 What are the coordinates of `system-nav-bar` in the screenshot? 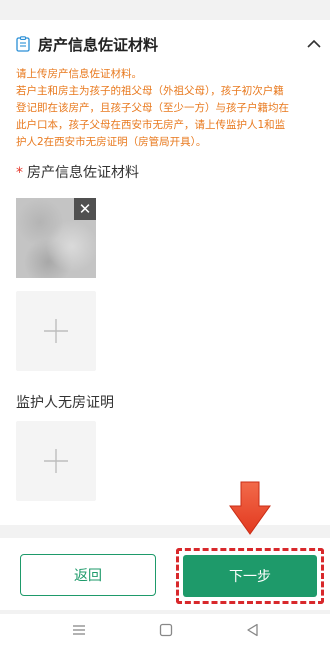 It's located at (165, 630).